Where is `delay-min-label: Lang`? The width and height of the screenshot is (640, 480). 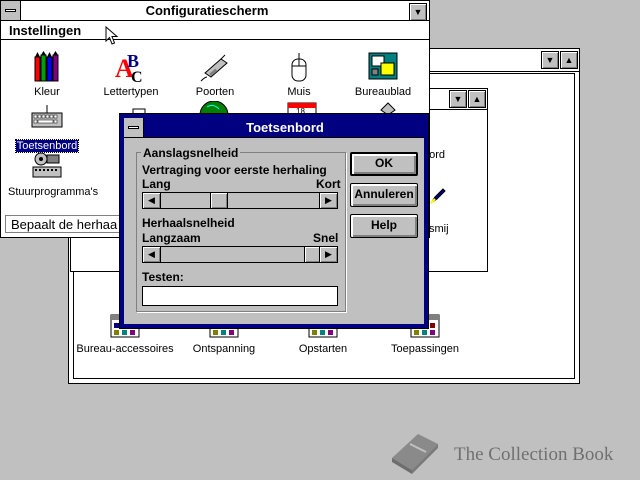
delay-min-label: Lang is located at coordinates (156, 184).